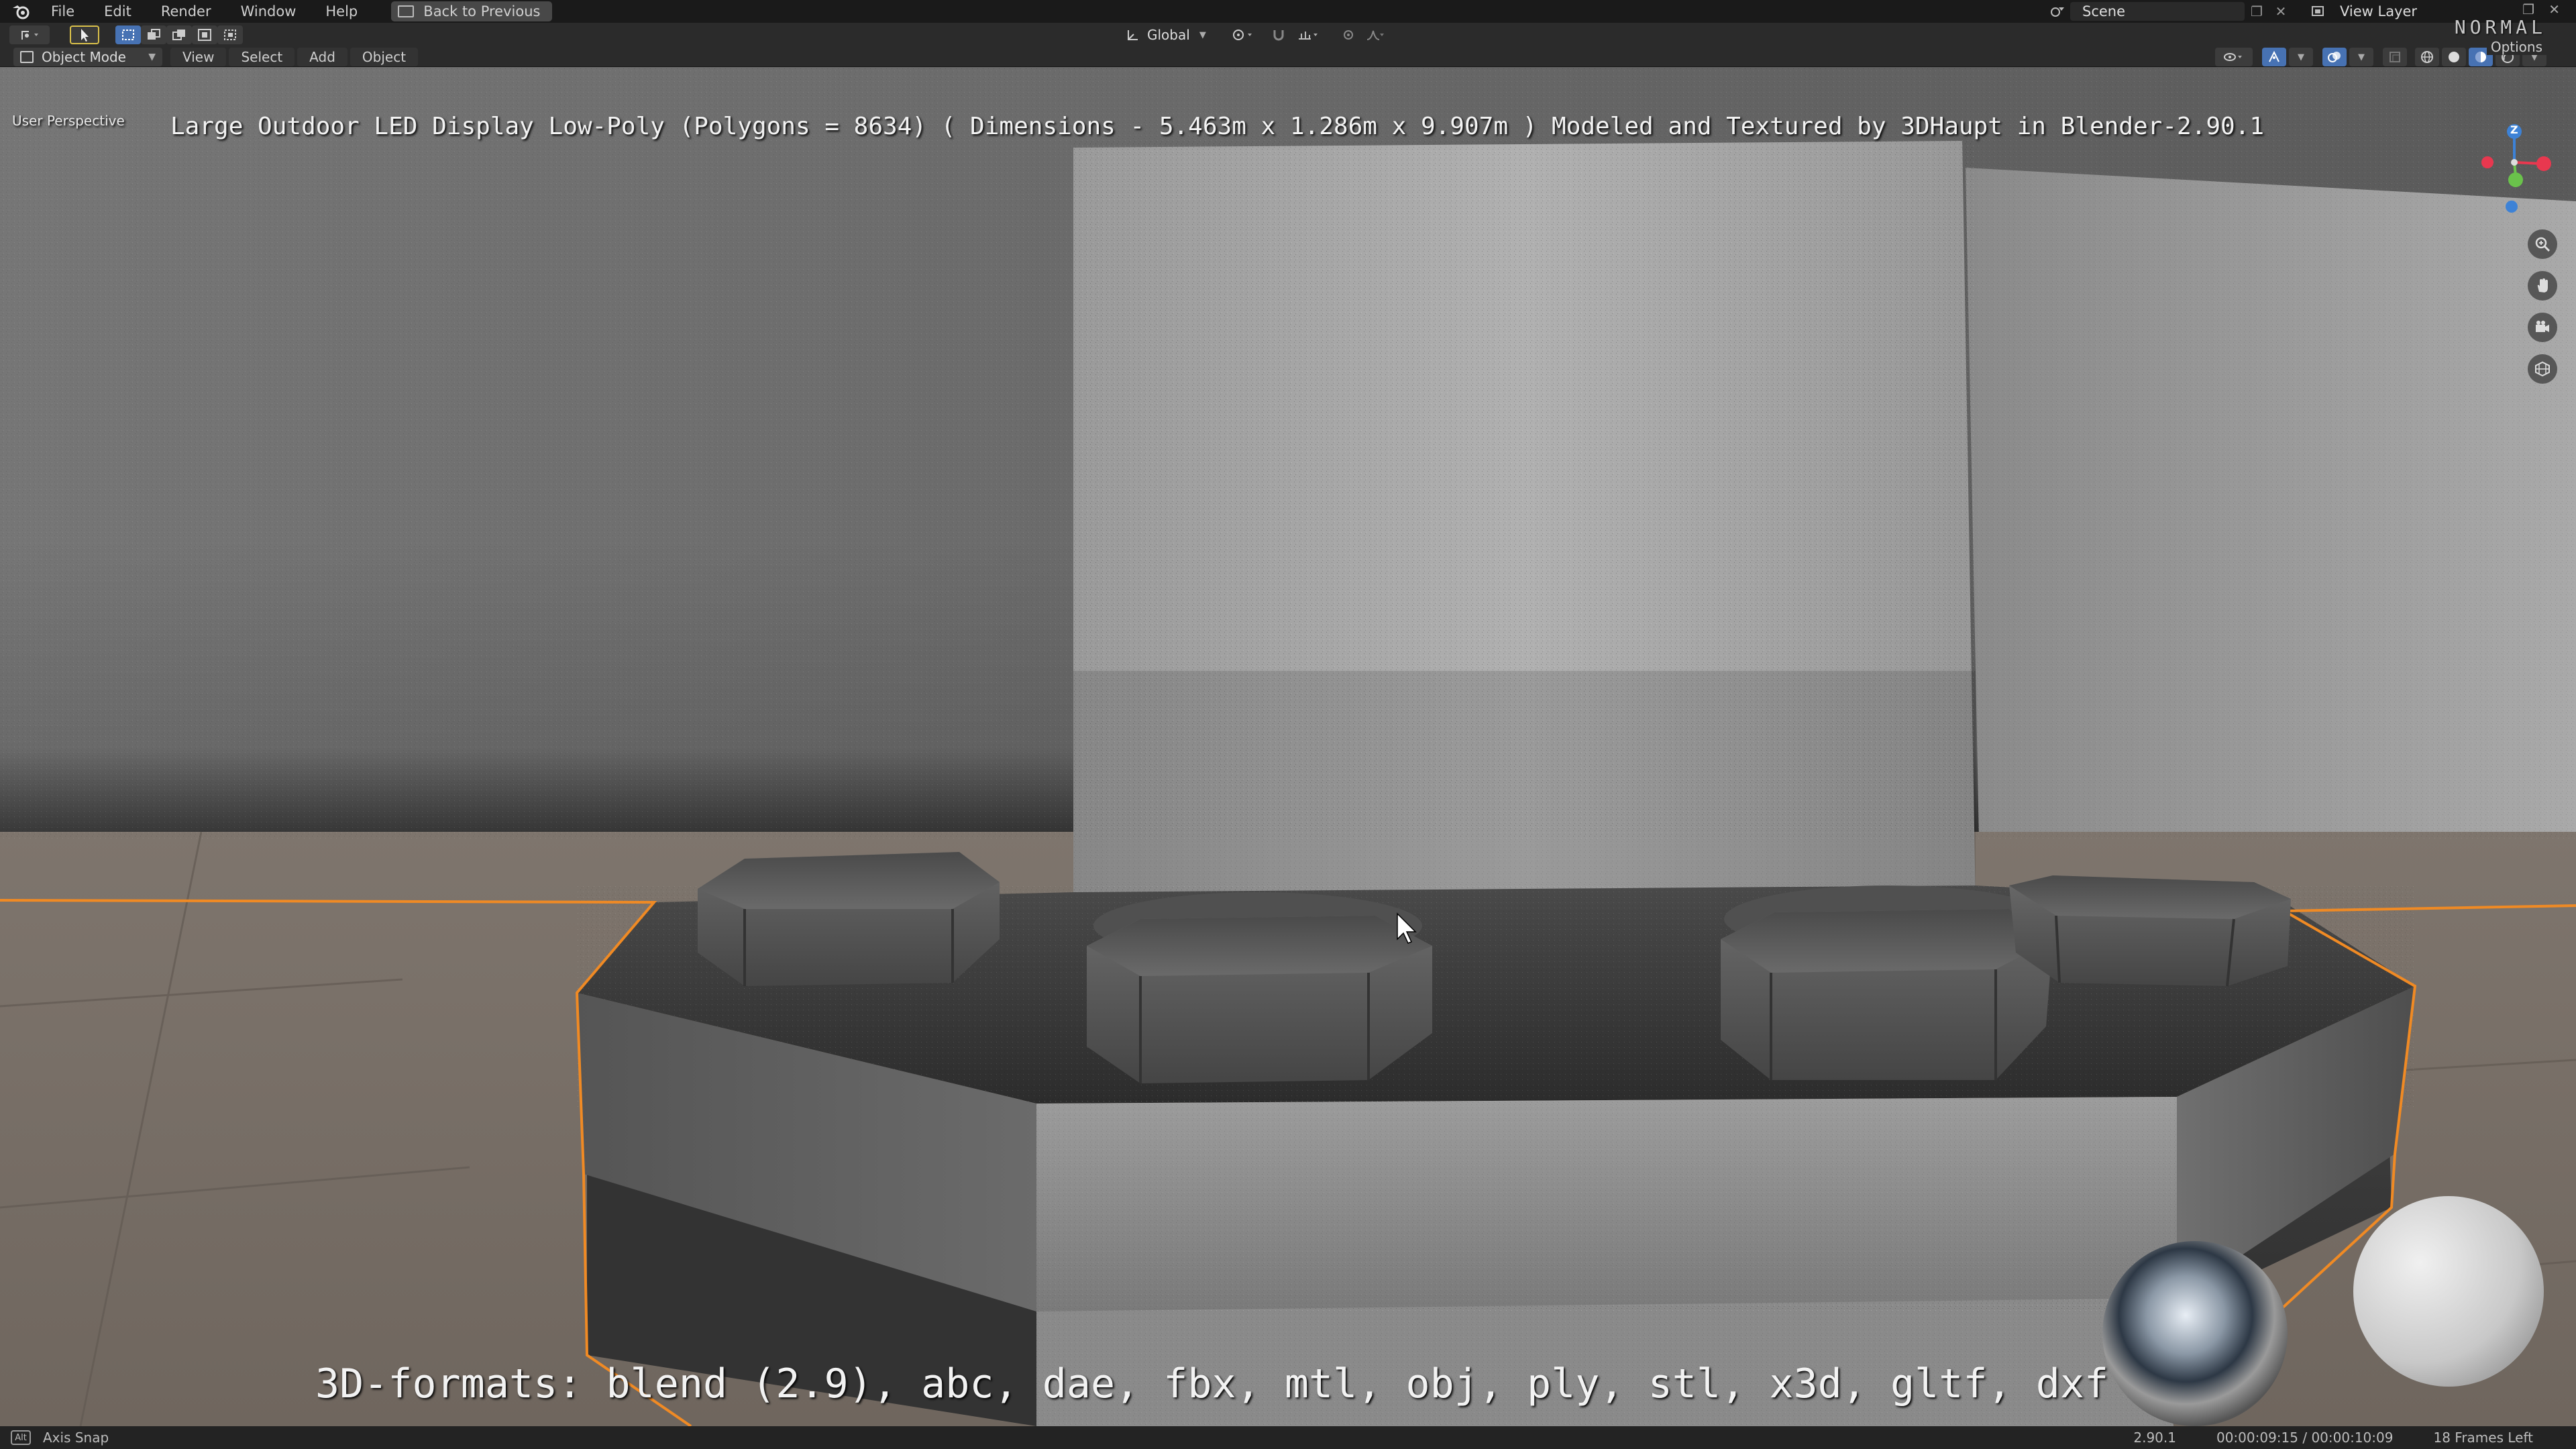  What do you see at coordinates (2157, 11) in the screenshot?
I see `scene-name-field: Scene` at bounding box center [2157, 11].